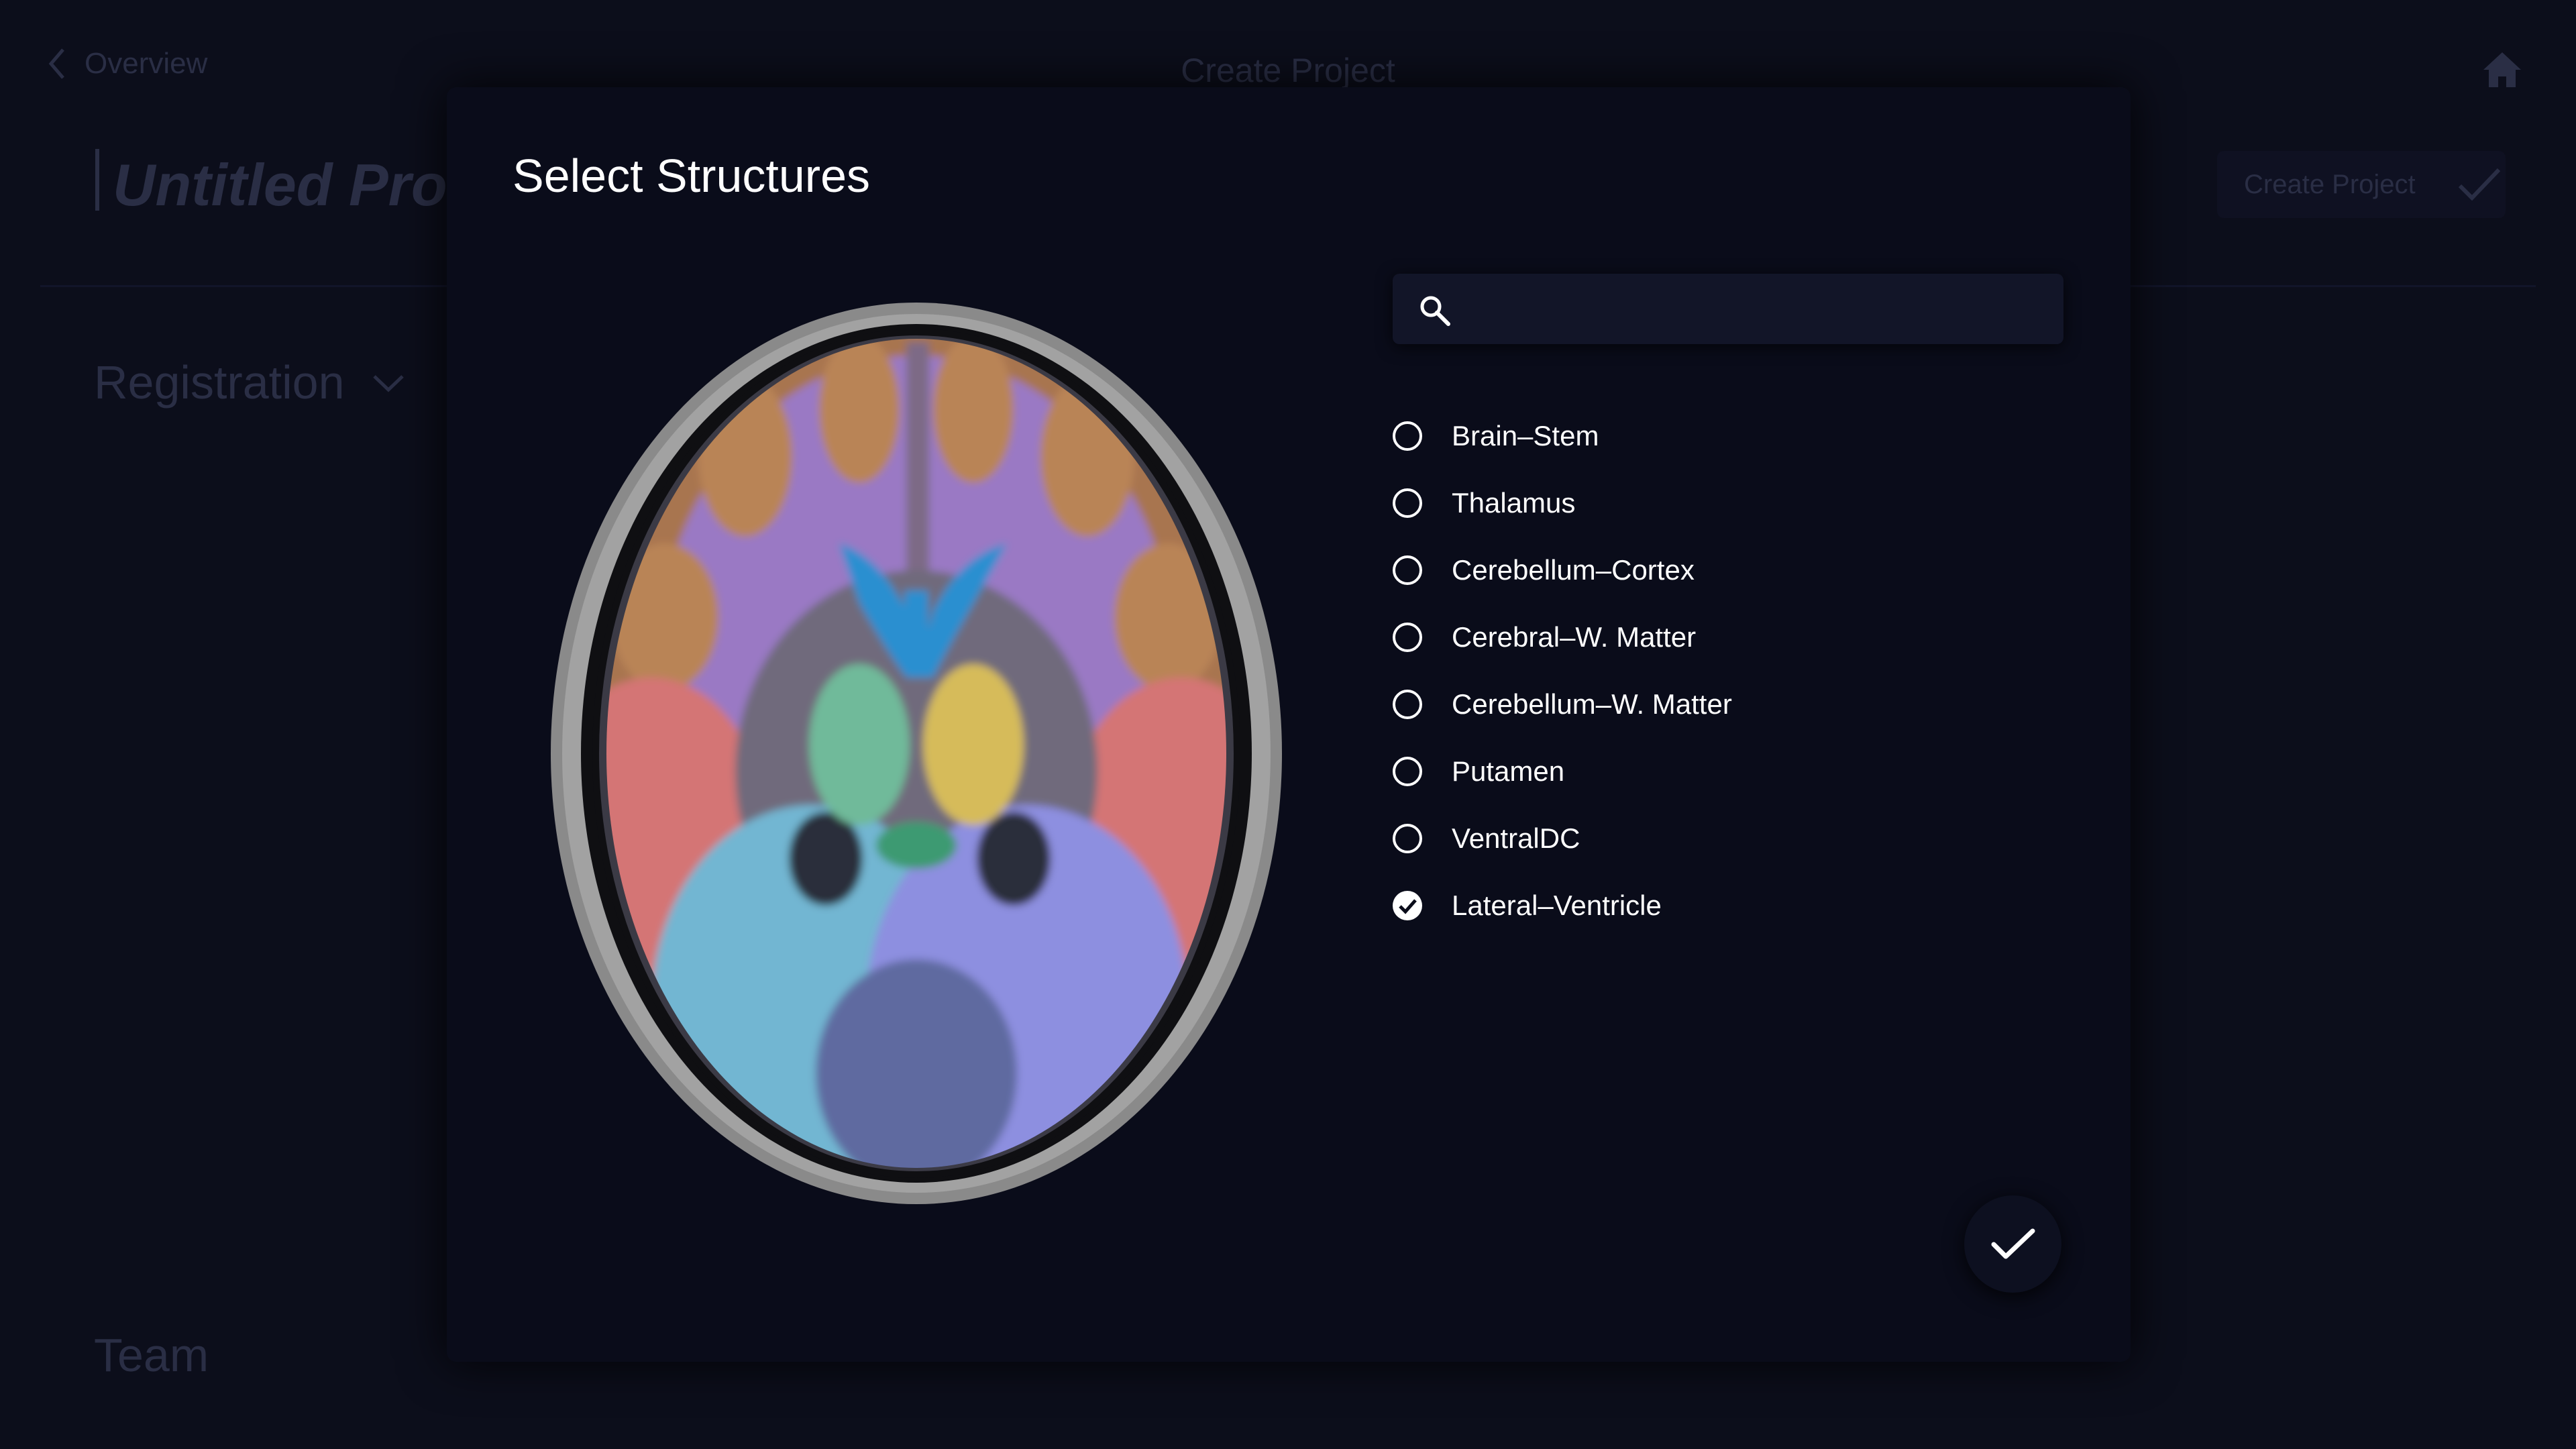  Describe the element at coordinates (1525, 435) in the screenshot. I see `structure-label: Brain–Stem` at that location.